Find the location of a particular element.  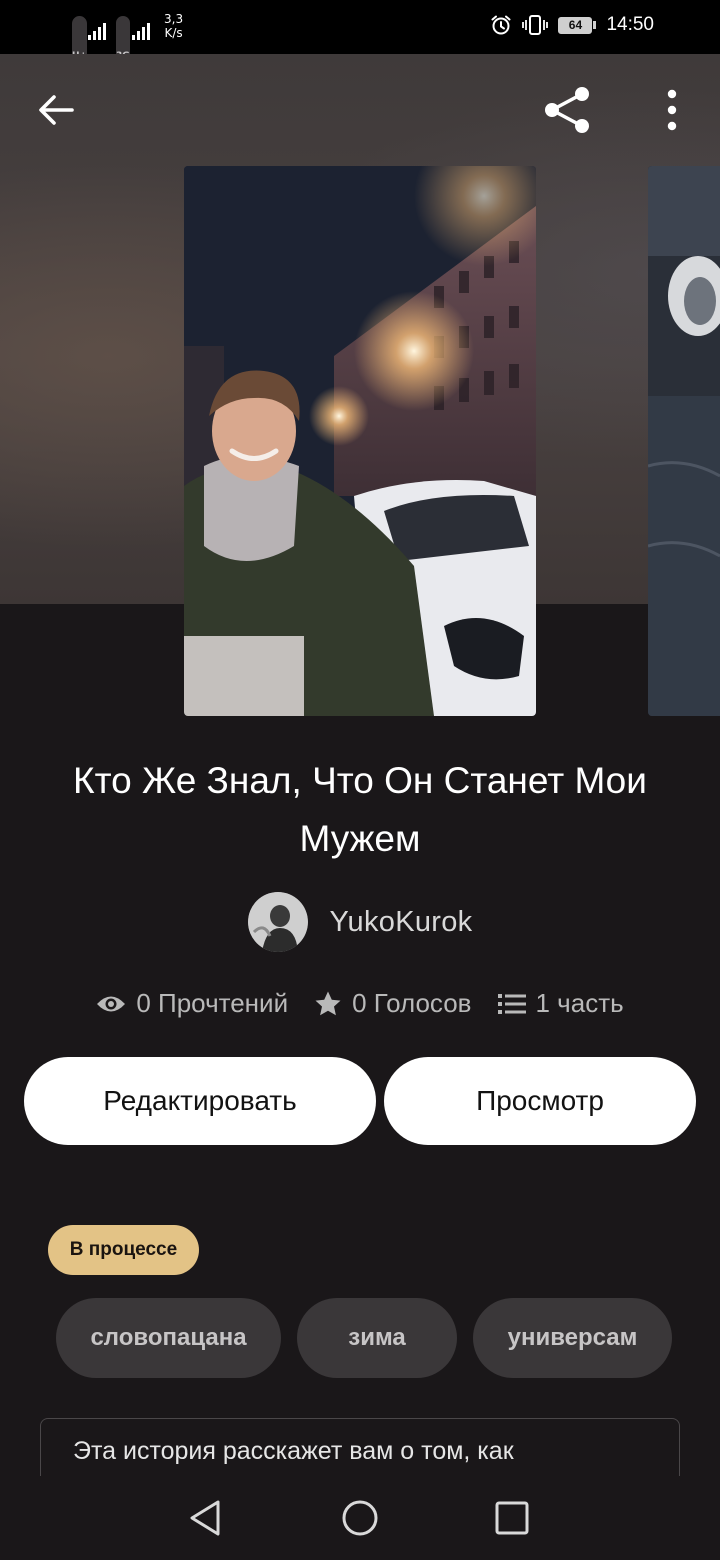

vibrate-icon is located at coordinates (535, 25).